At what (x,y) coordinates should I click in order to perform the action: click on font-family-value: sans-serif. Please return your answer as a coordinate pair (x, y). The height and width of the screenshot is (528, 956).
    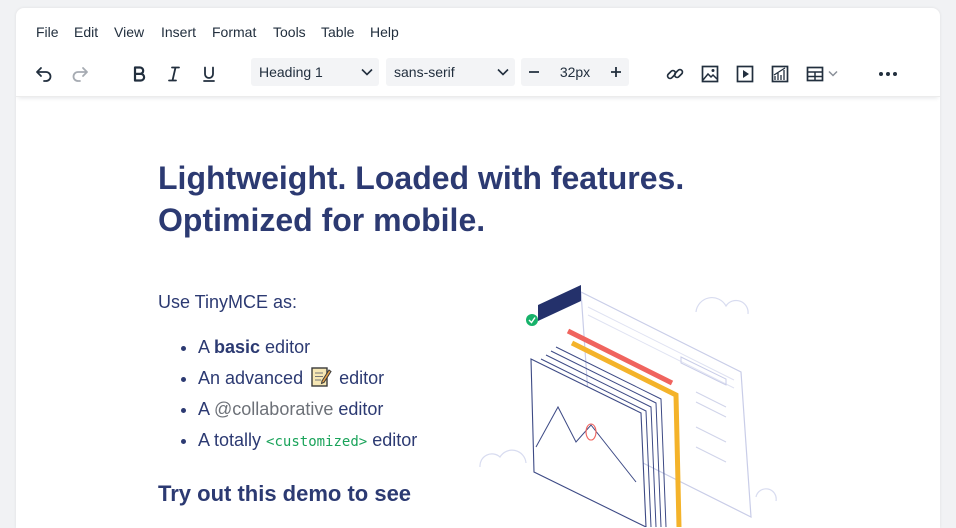
    Looking at the image, I should click on (424, 72).